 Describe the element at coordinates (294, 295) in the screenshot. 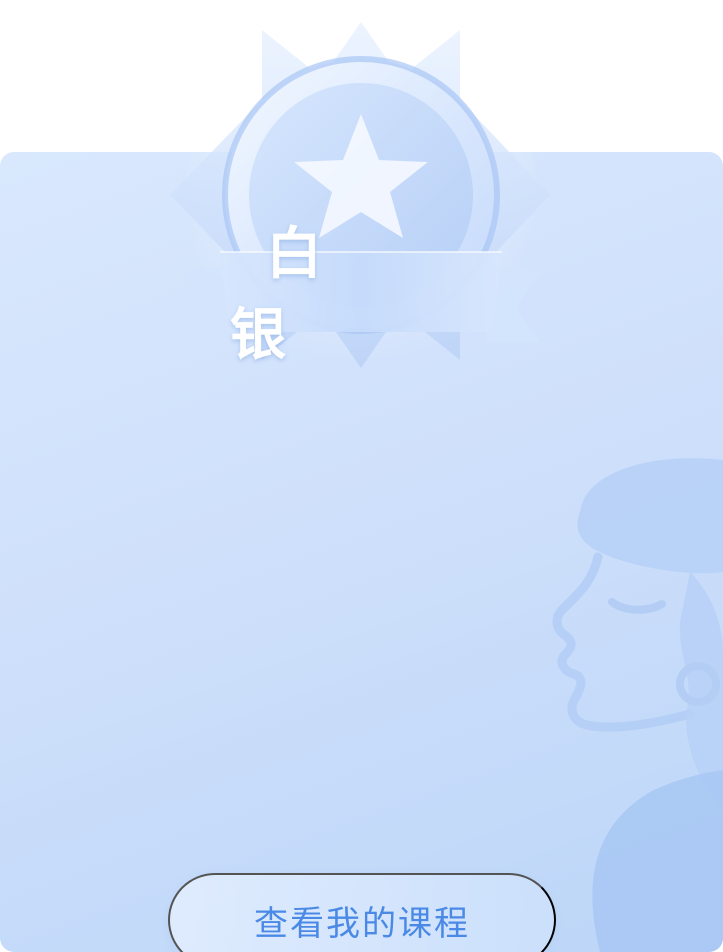

I see `badge-level-label: 白 银` at that location.